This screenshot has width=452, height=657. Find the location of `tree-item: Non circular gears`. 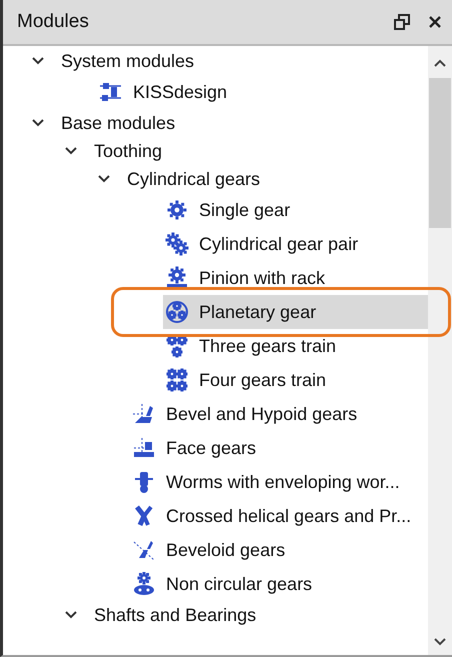

tree-item: Non circular gears is located at coordinates (279, 584).